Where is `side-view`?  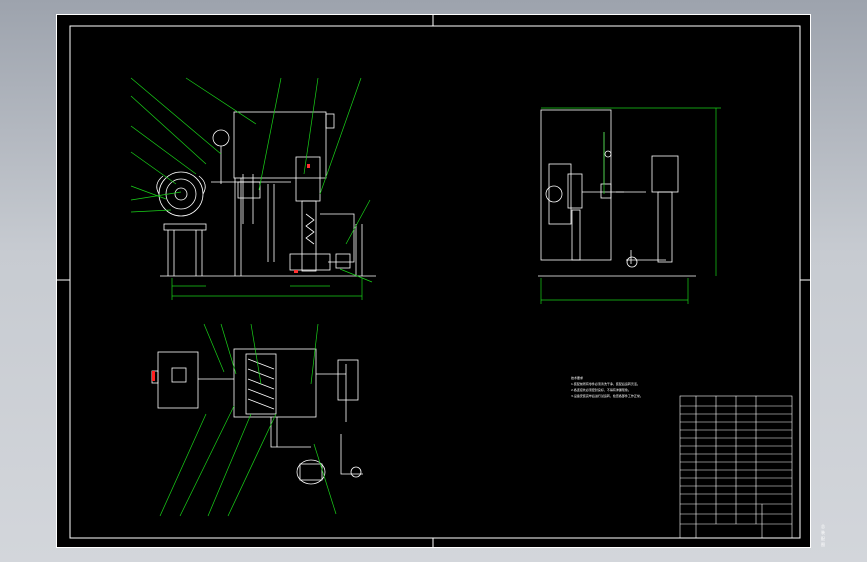
side-view is located at coordinates (617, 193).